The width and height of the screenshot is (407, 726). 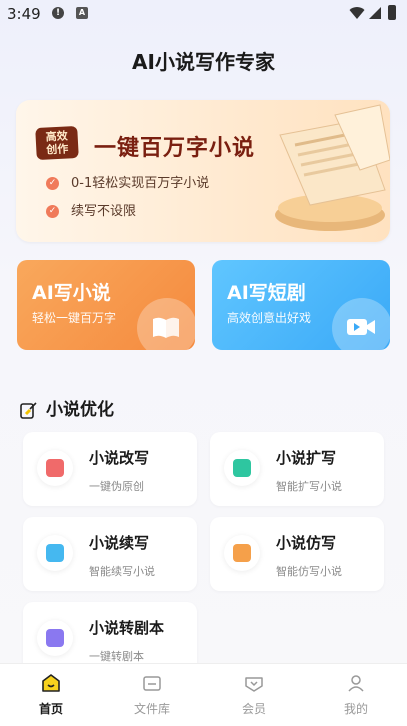 I want to click on video-camera-icon, so click(x=361, y=327).